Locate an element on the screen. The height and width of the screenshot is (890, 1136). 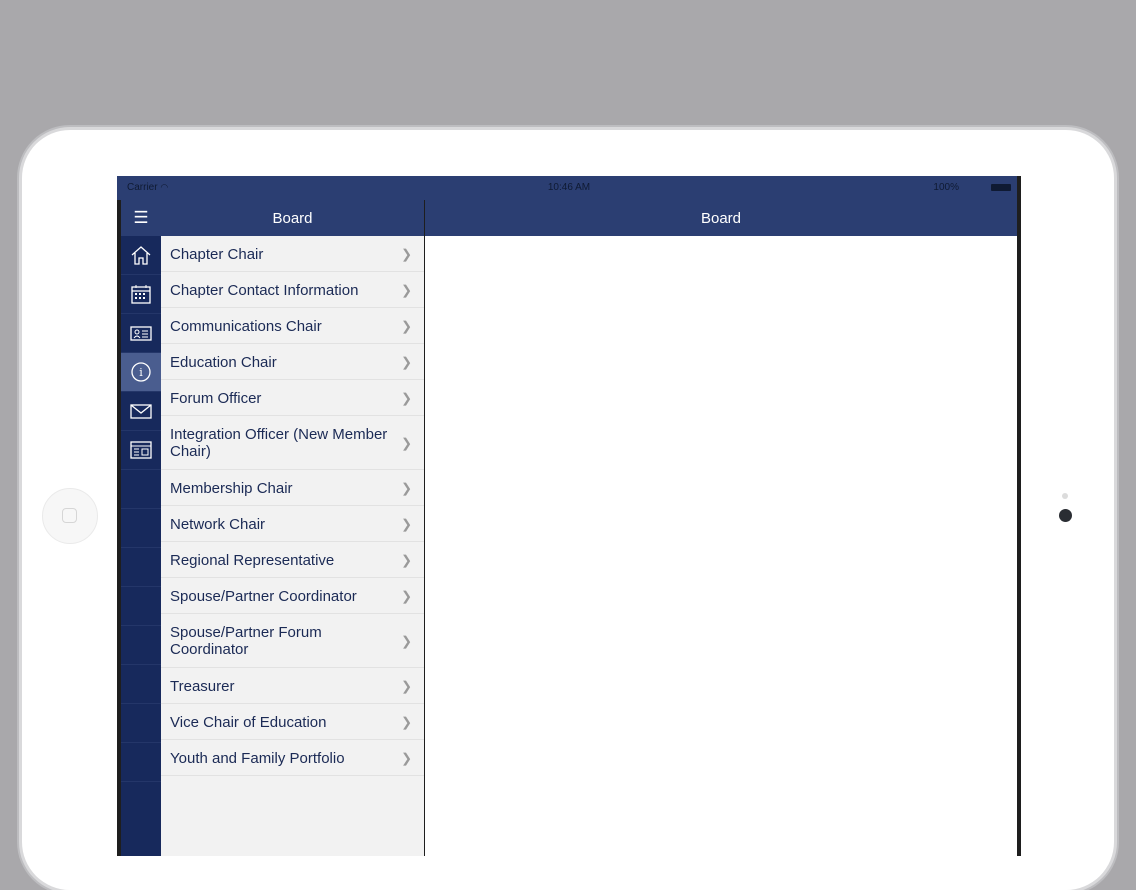
list-item: Vice Chair of Education ❯ is located at coordinates (292, 722).